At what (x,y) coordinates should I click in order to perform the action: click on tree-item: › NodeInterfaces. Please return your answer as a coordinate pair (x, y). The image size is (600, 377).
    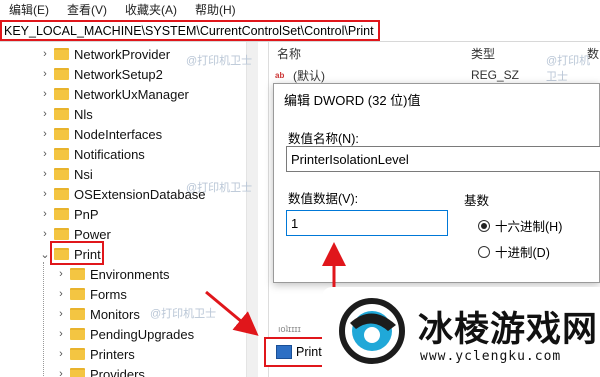
    Looking at the image, I should click on (101, 134).